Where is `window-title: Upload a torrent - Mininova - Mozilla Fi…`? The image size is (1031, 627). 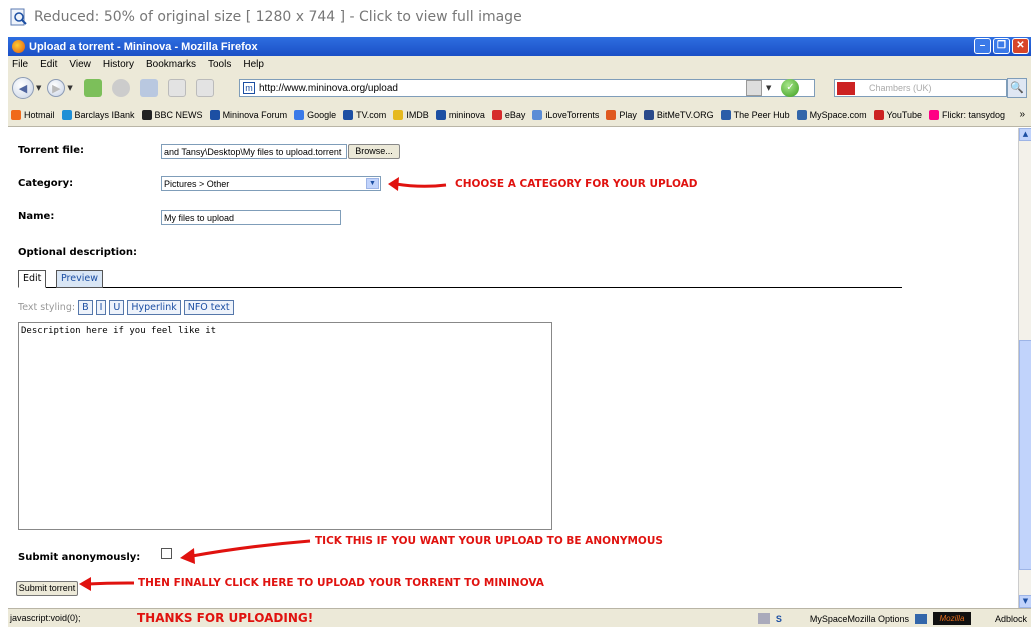
window-title: Upload a torrent - Mininova - Mozilla Fi… is located at coordinates (143, 46).